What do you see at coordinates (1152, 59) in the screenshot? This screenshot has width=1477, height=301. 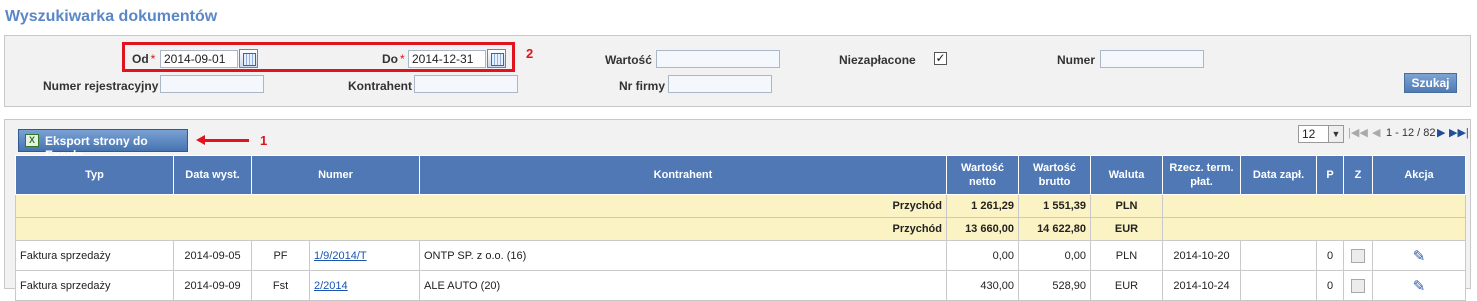 I see `numer-input` at bounding box center [1152, 59].